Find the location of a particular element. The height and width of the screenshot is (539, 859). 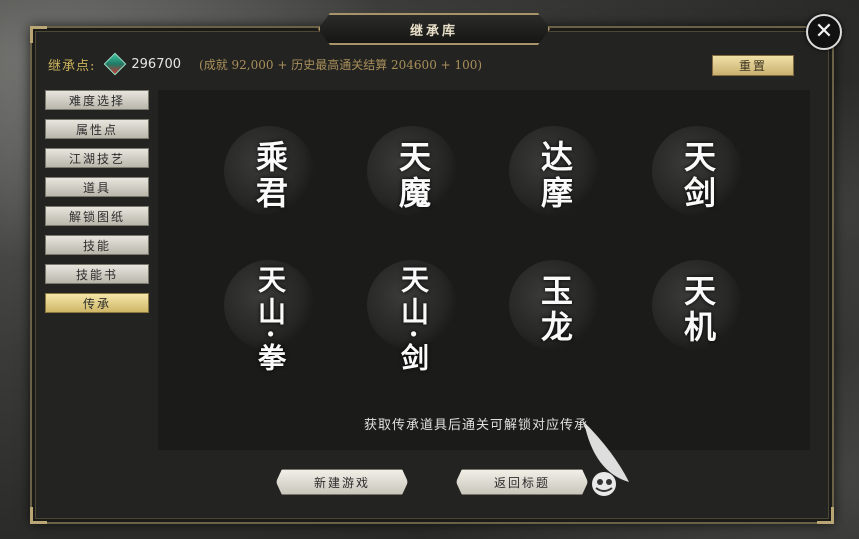

inheritance-name: 天机 is located at coordinates (698, 310).